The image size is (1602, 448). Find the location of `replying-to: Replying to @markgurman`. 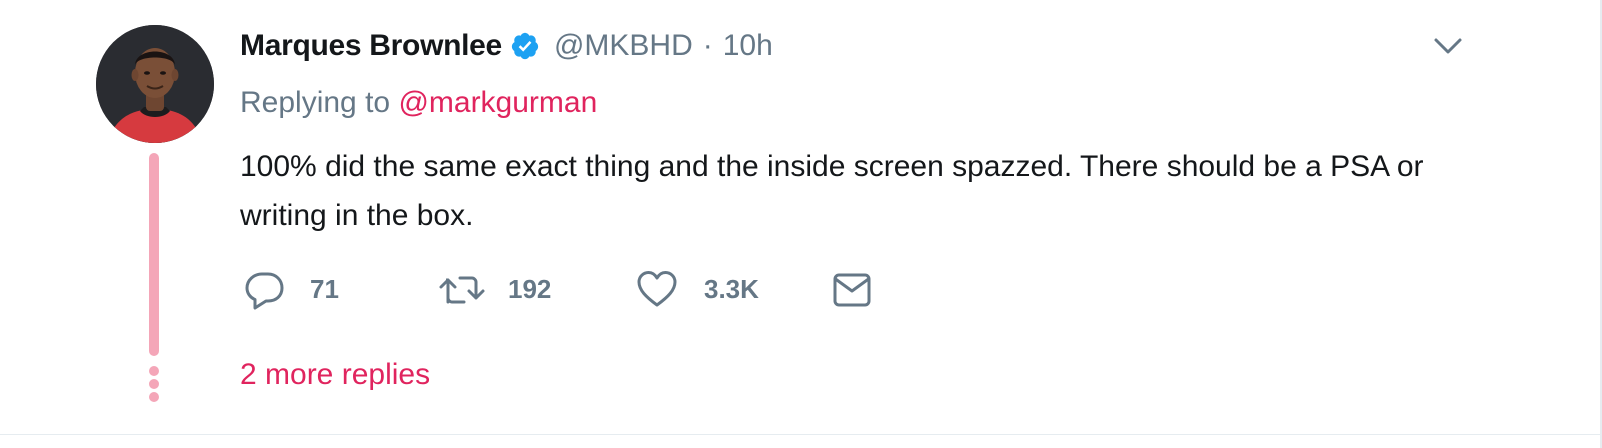

replying-to: Replying to @markgurman is located at coordinates (418, 103).